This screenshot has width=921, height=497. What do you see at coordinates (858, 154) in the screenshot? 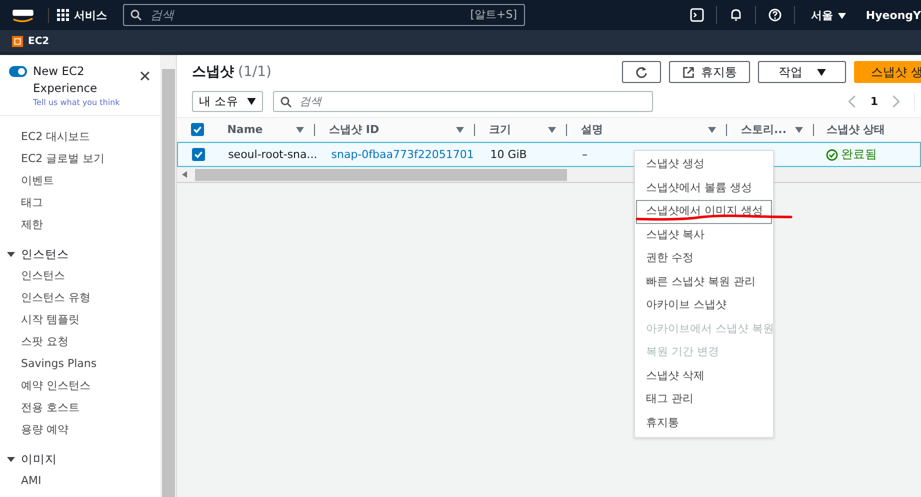
I see `status-text: 완료됨` at bounding box center [858, 154].